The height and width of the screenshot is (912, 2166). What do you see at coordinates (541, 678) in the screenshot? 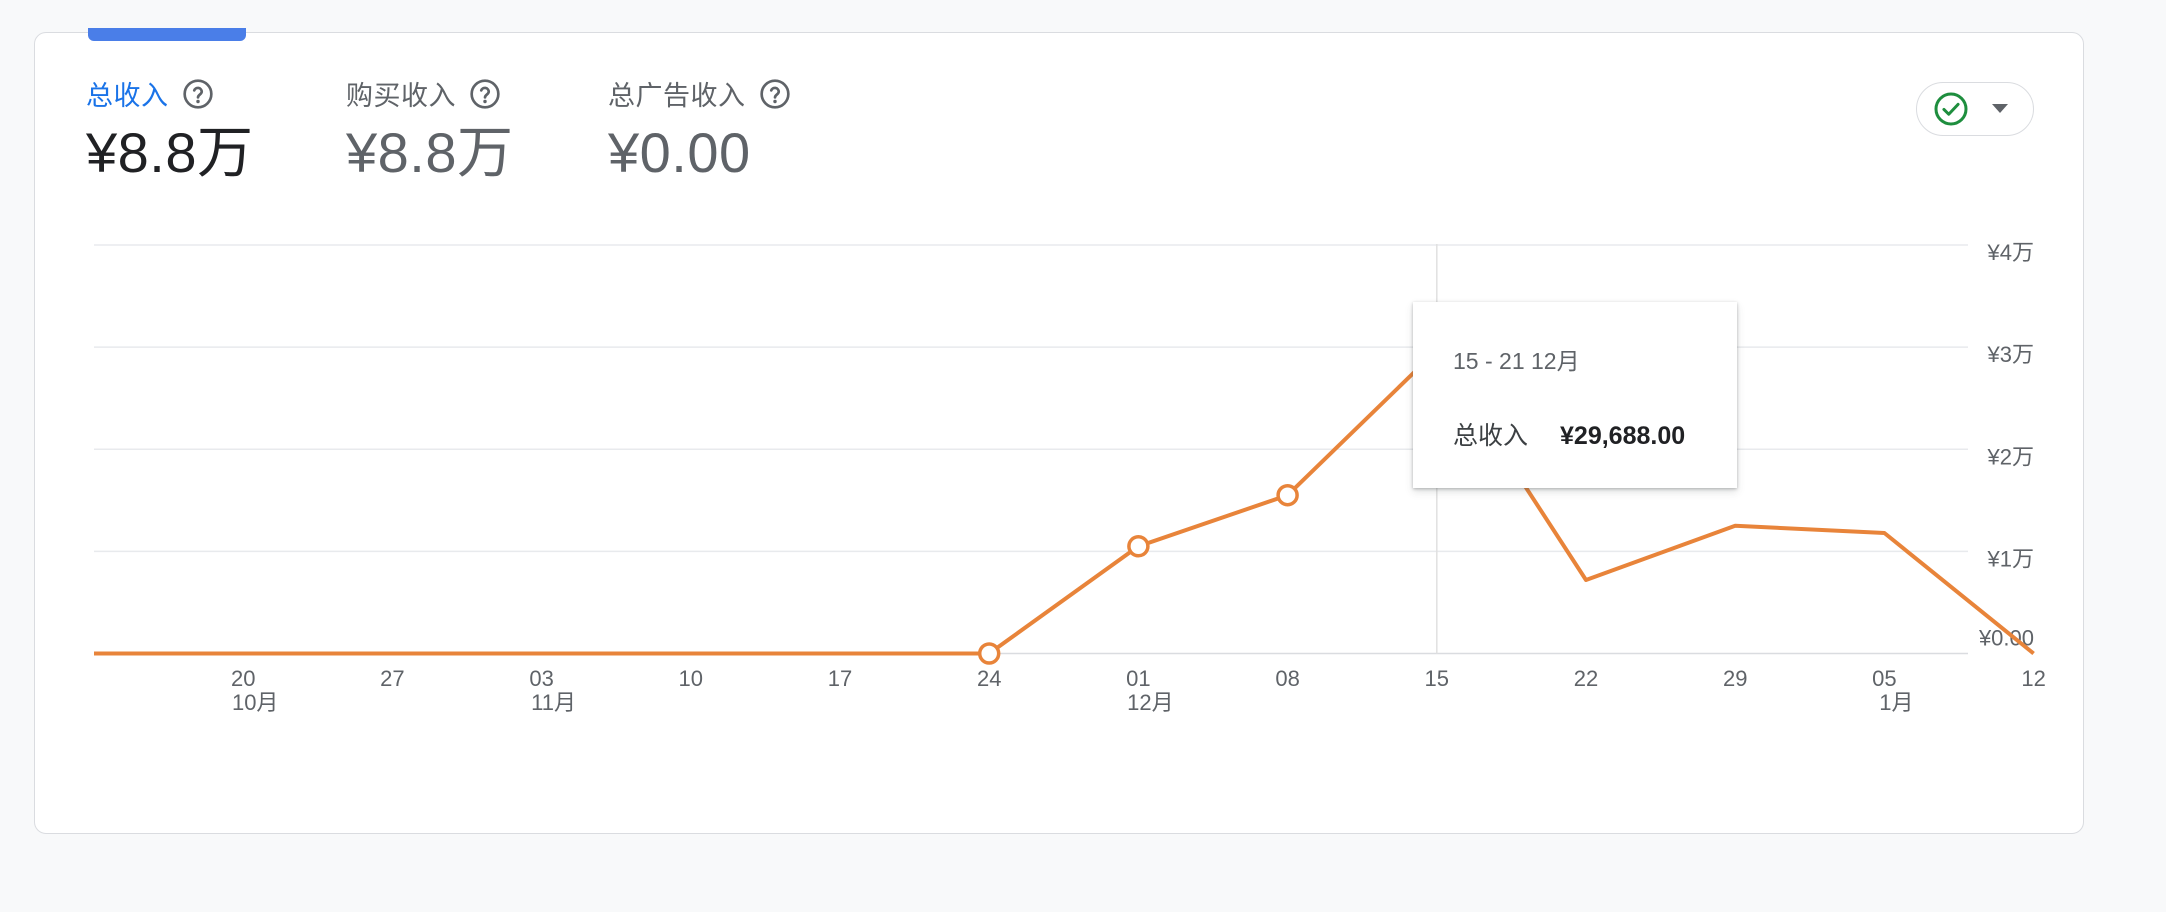
I see `x-tick-label: 03` at bounding box center [541, 678].